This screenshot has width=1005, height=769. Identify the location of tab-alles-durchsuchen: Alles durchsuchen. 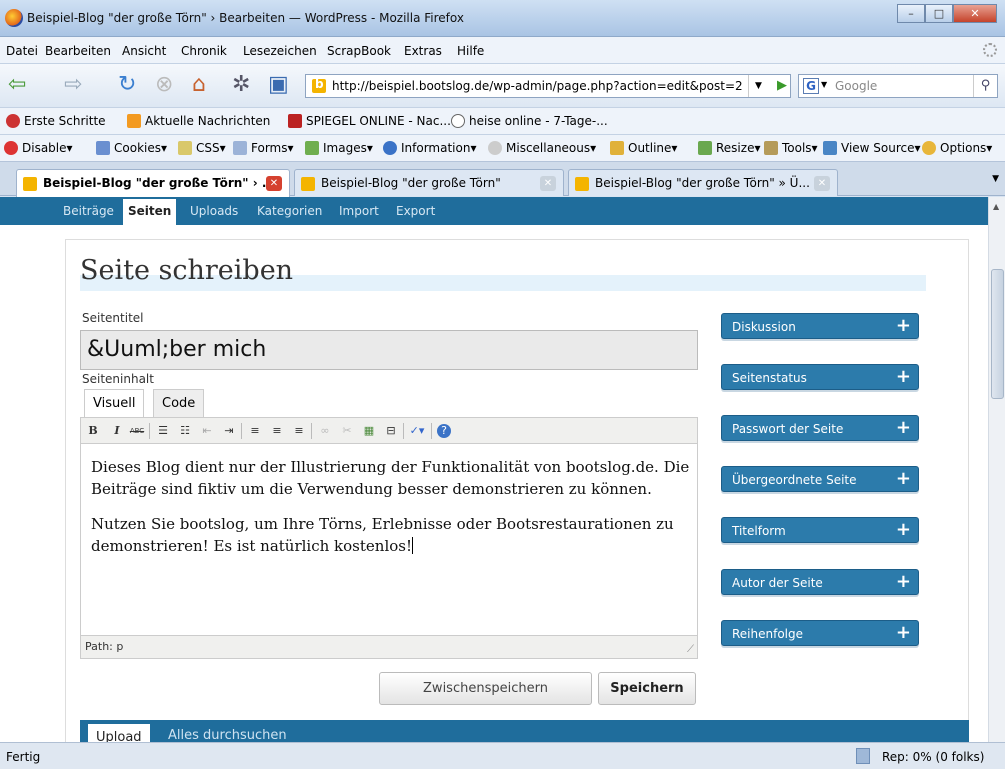
(227, 735).